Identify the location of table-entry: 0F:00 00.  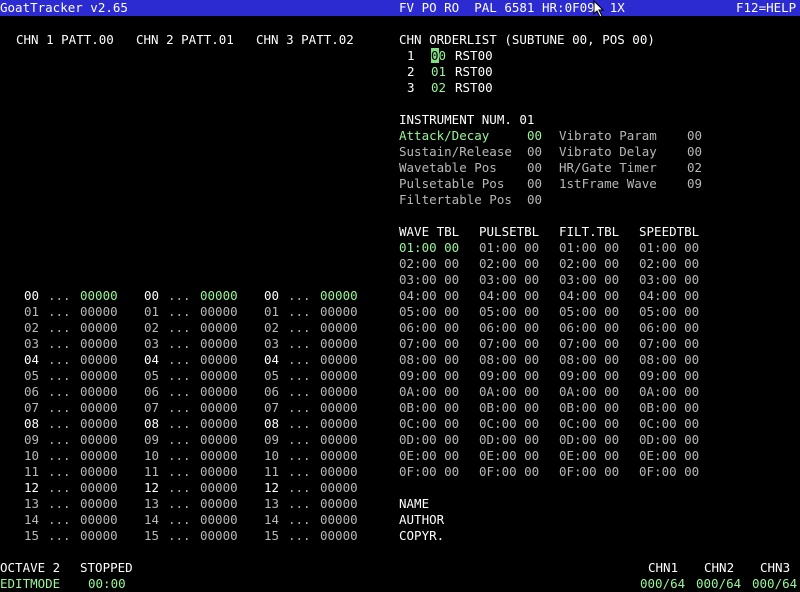
(669, 472).